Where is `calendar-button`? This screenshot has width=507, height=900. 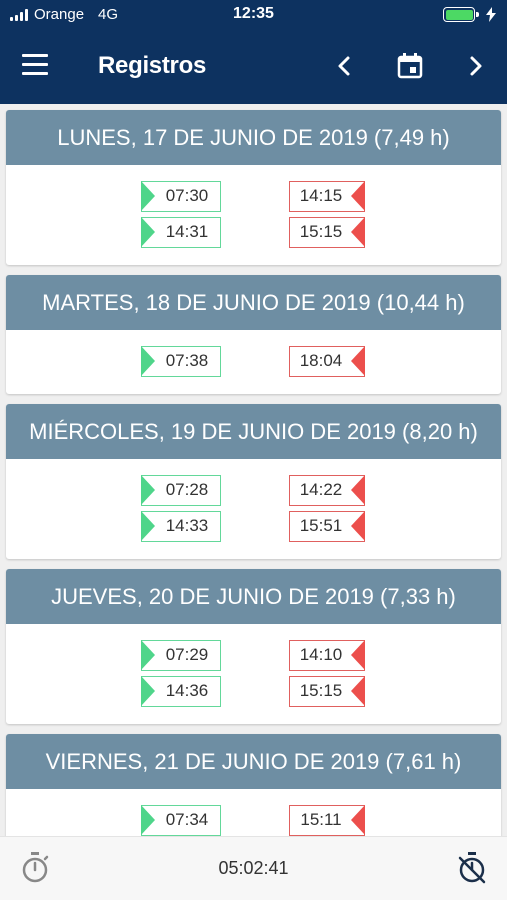 calendar-button is located at coordinates (410, 66).